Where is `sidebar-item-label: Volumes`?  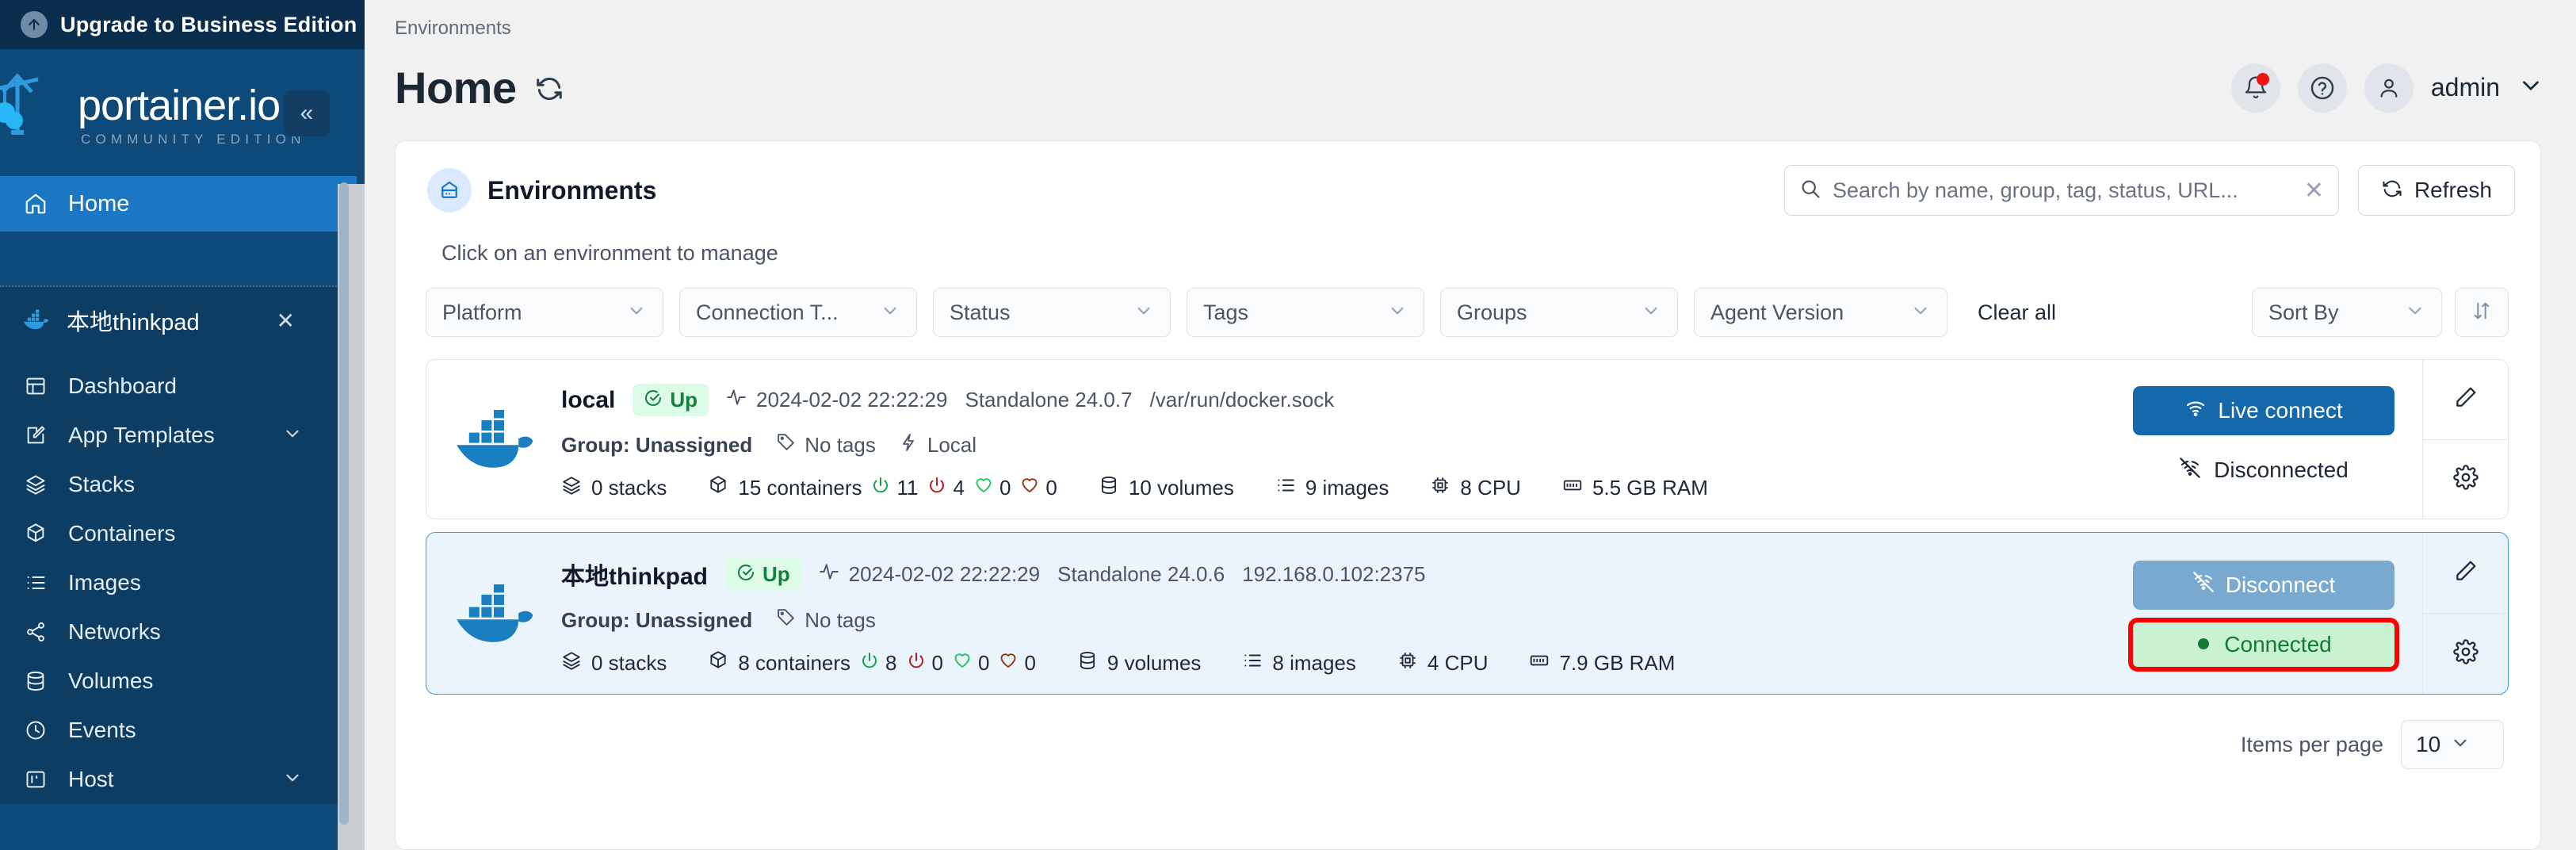
sidebar-item-label: Volumes is located at coordinates (111, 680).